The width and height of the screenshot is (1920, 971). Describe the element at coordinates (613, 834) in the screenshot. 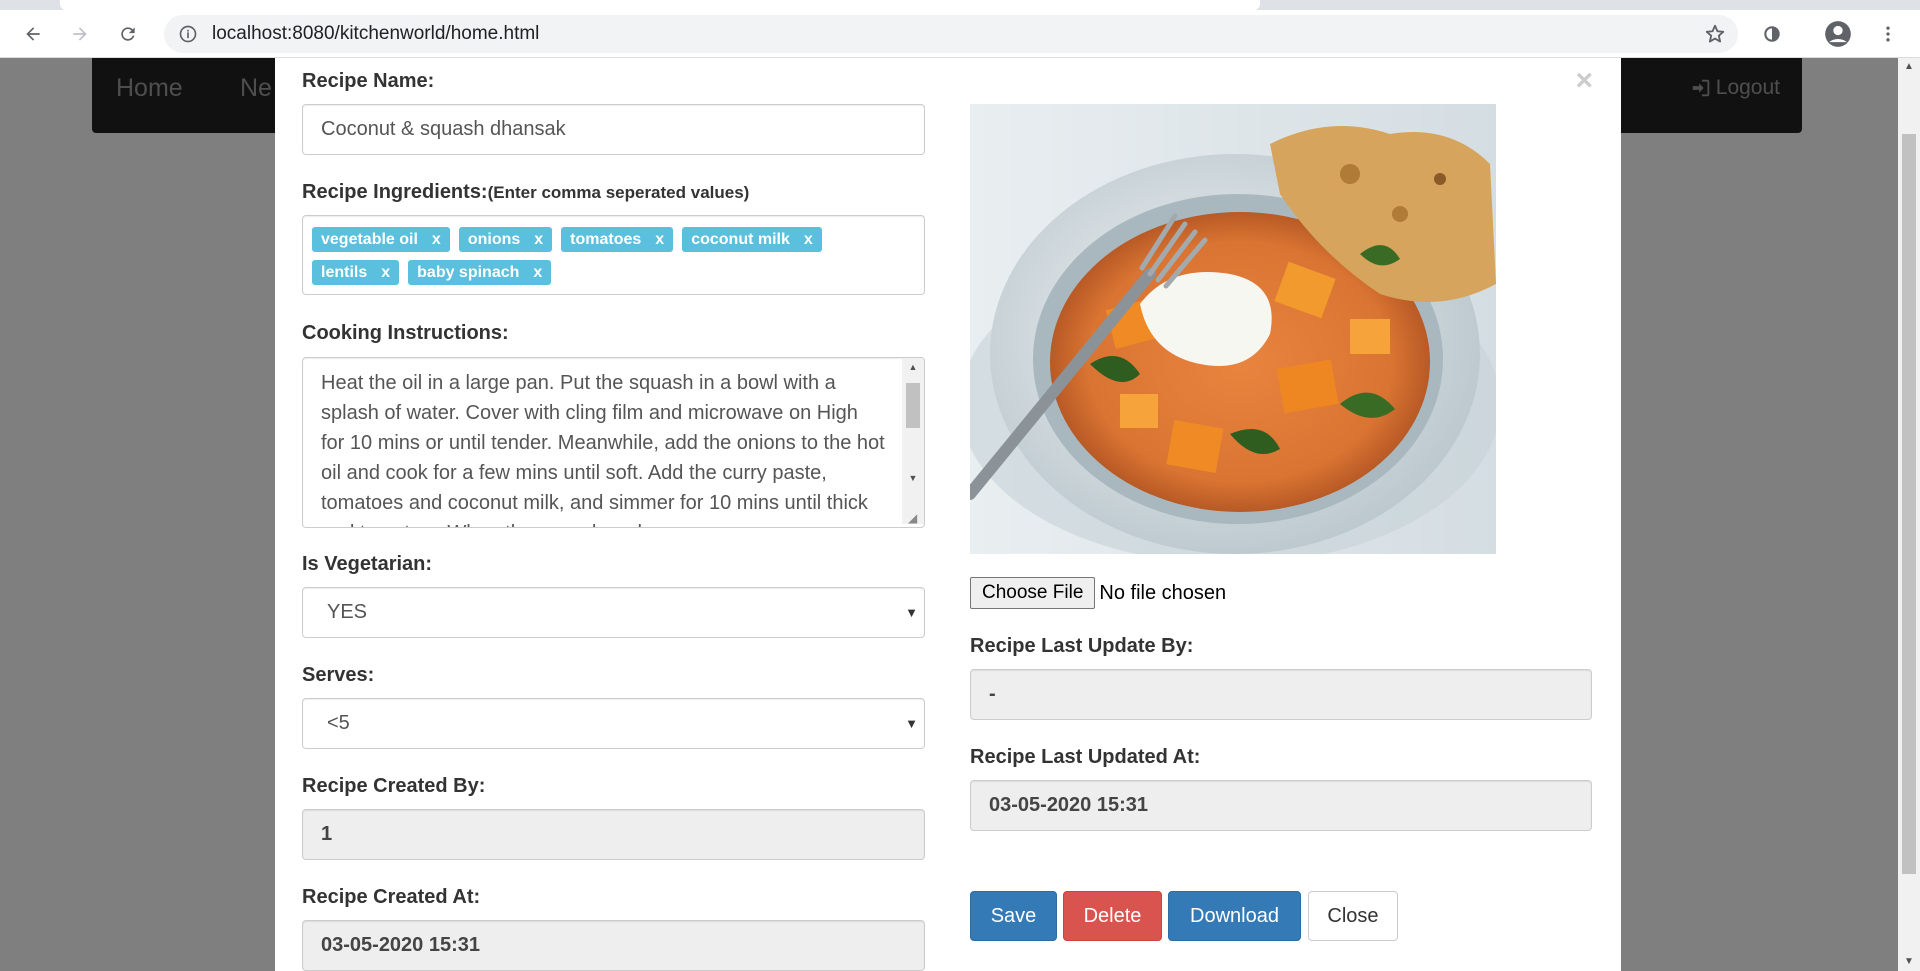

I see `created-by-field` at that location.